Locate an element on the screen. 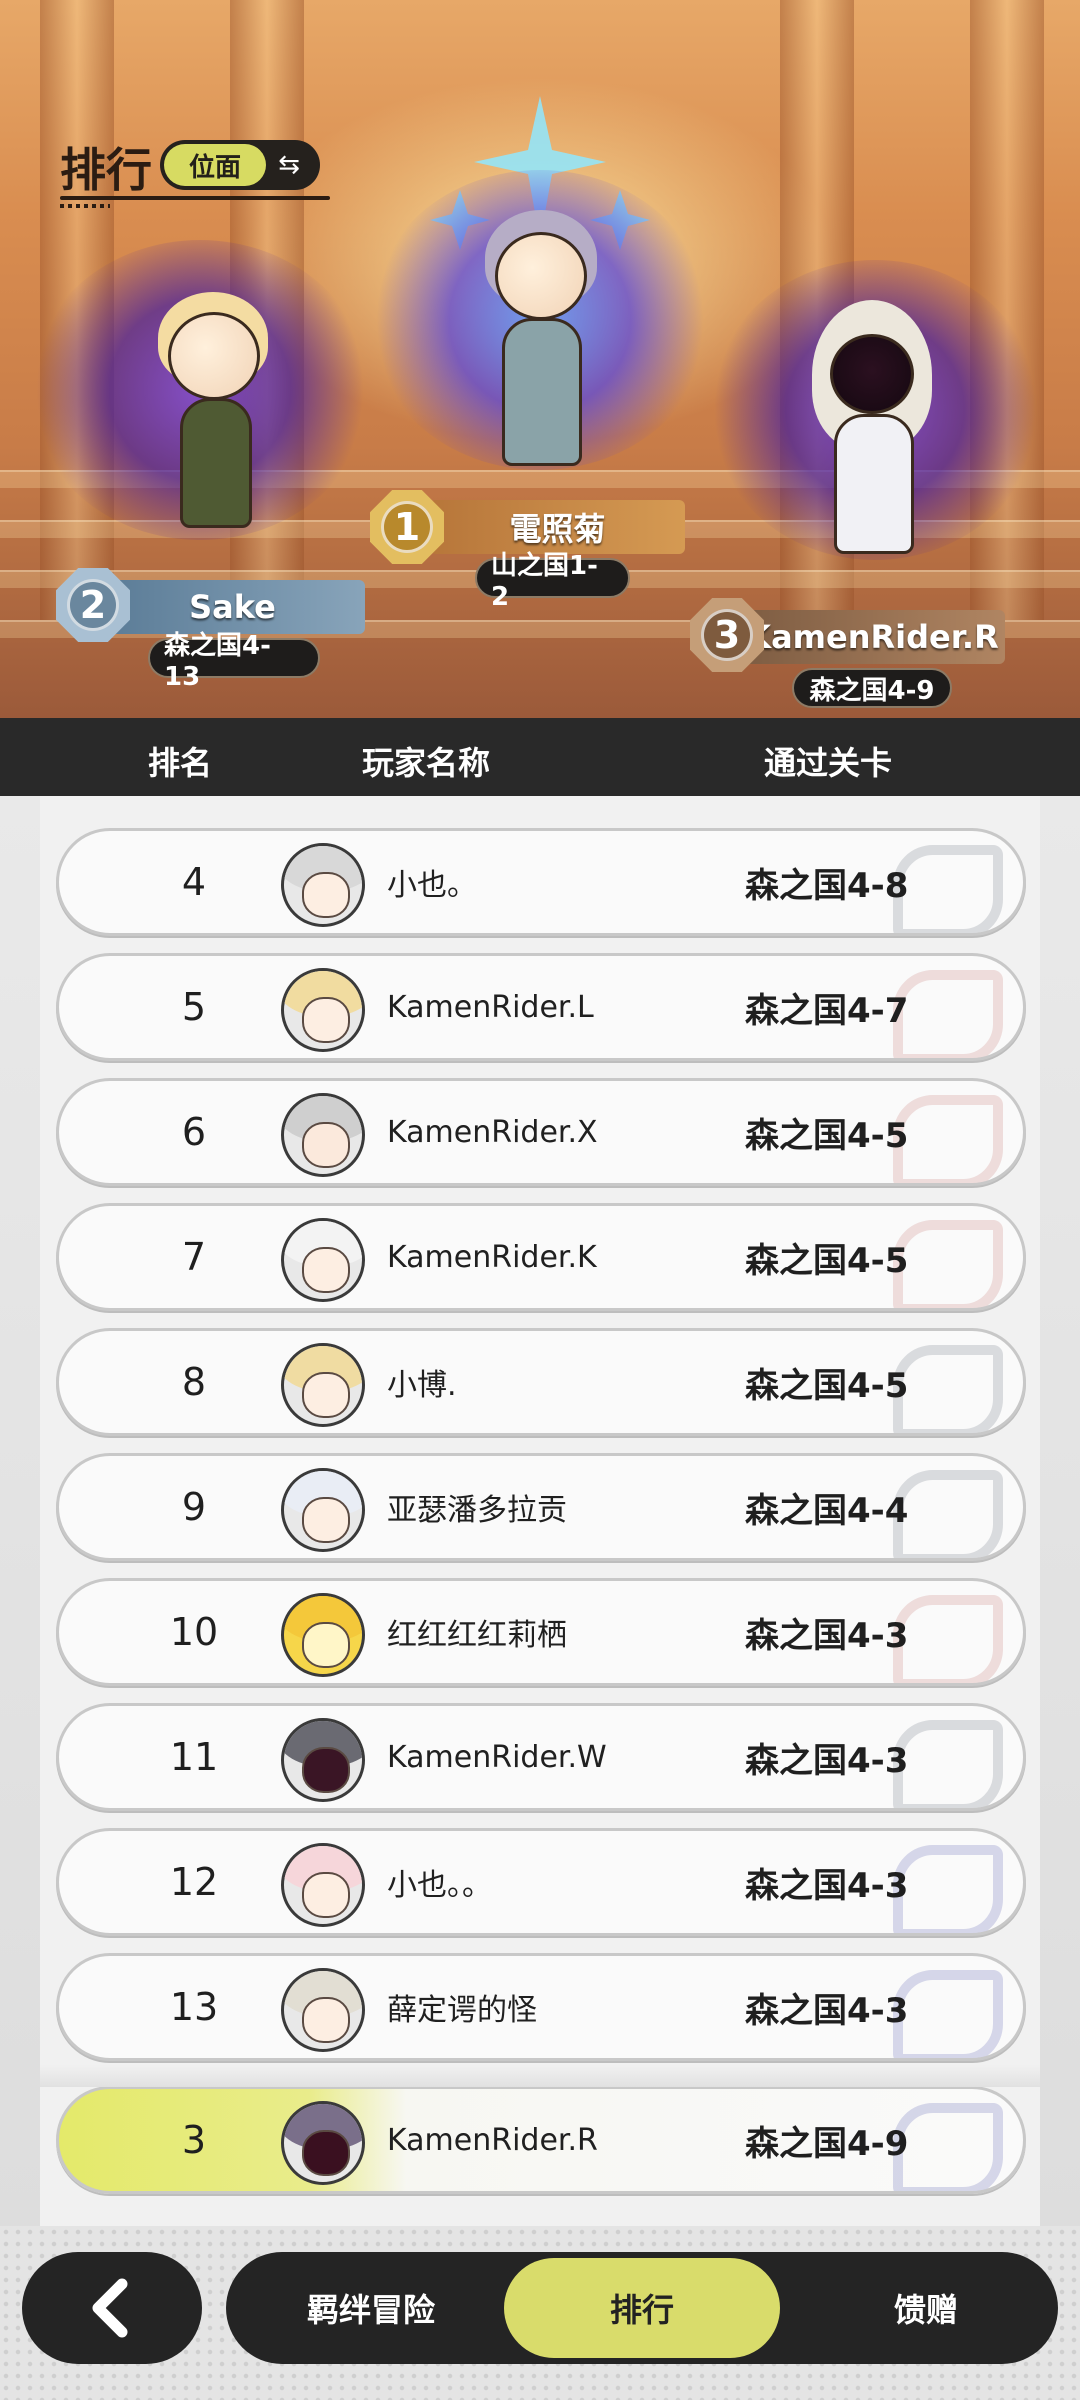 This screenshot has height=2400, width=1080. column-stage-header: 通过关卡 is located at coordinates (828, 763).